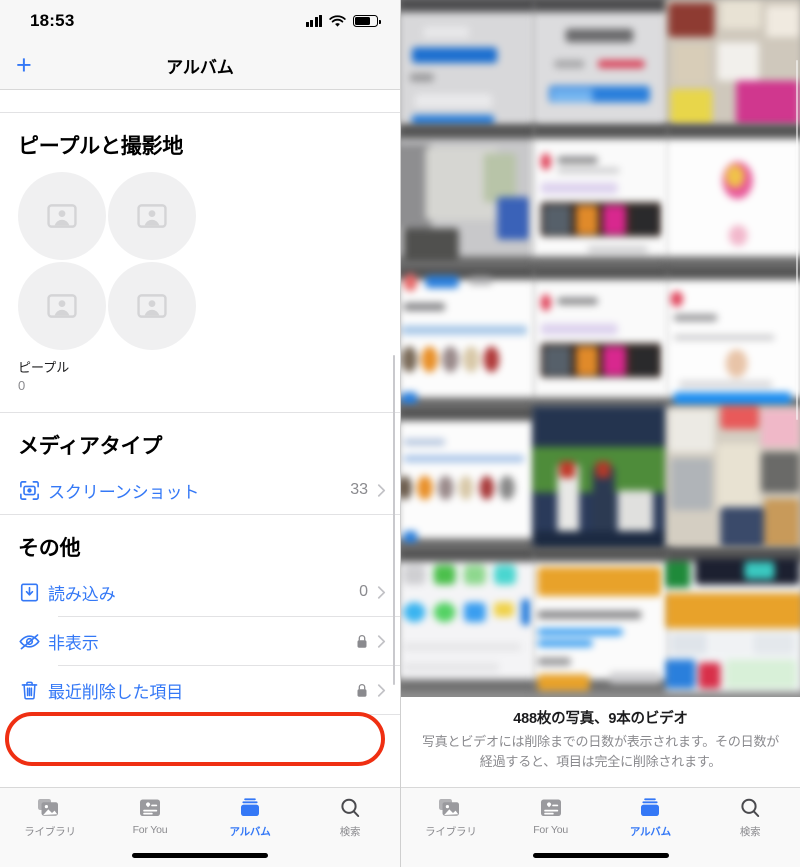 The width and height of the screenshot is (800, 867). Describe the element at coordinates (396, 92) in the screenshot. I see `cut-count-3: 0` at that location.